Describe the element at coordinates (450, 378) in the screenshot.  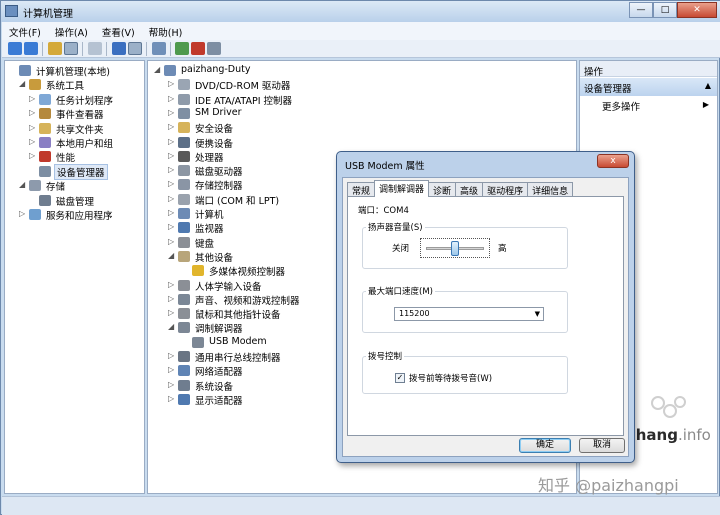
I see `wait-dial-tone-label: 拨号前等待拨号音(W)` at that location.